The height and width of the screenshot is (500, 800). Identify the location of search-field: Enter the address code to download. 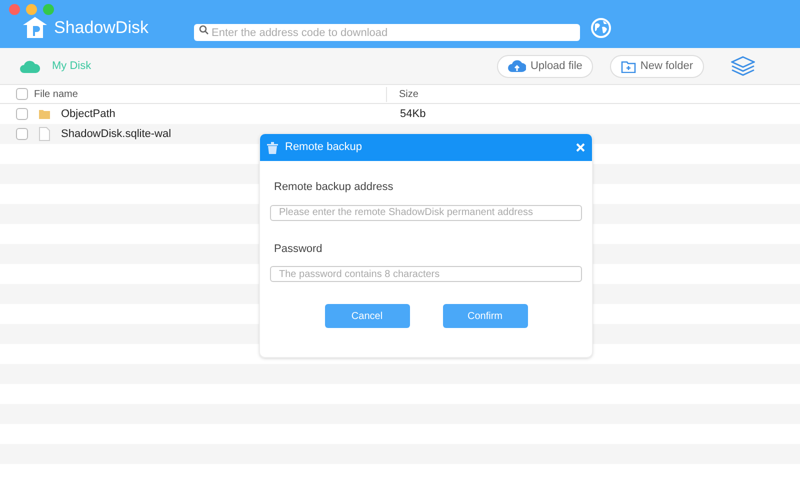
(387, 32).